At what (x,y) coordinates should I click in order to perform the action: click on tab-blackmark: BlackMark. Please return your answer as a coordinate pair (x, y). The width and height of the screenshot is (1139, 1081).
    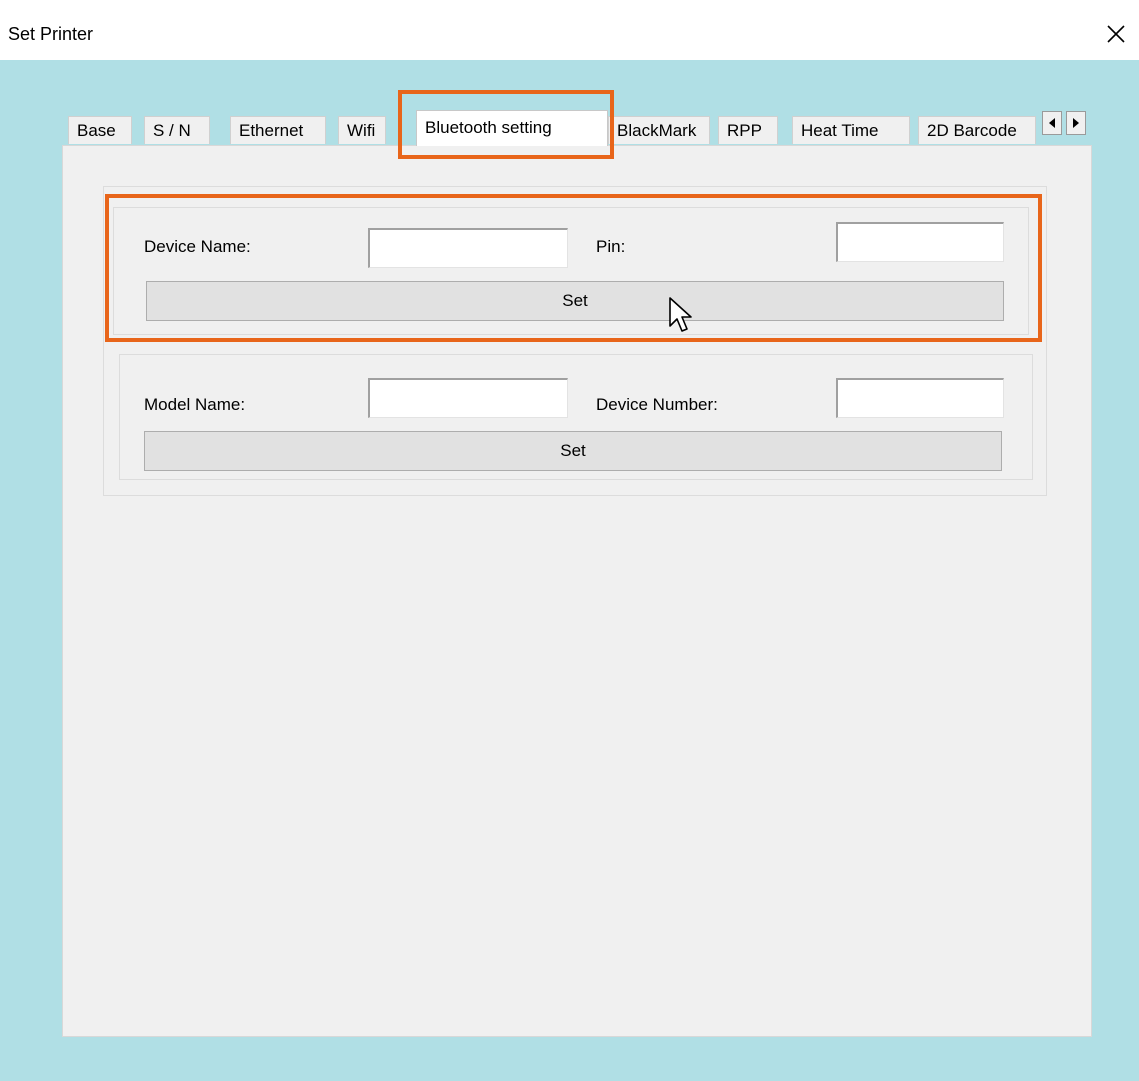
    Looking at the image, I should click on (659, 130).